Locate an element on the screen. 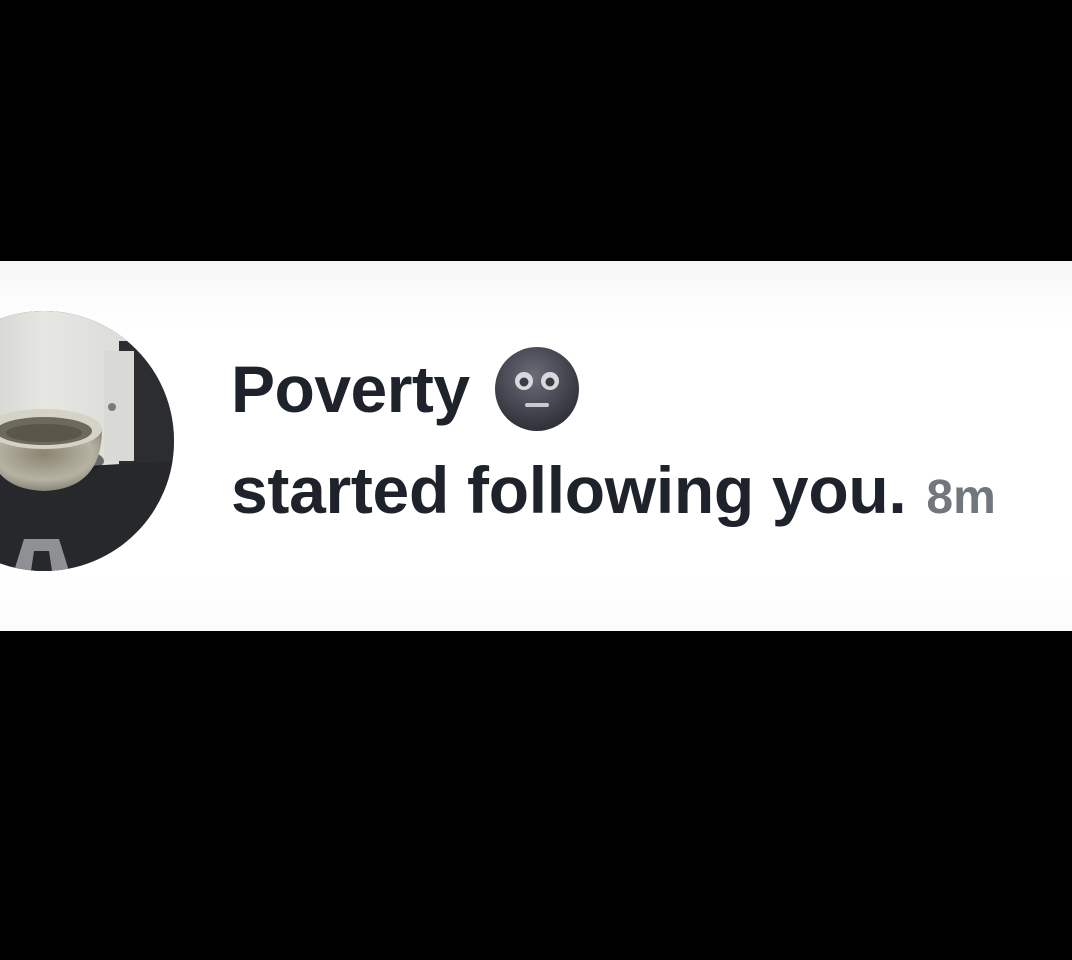 This screenshot has height=960, width=1072. avatar-photo-icon is located at coordinates (87, 441).